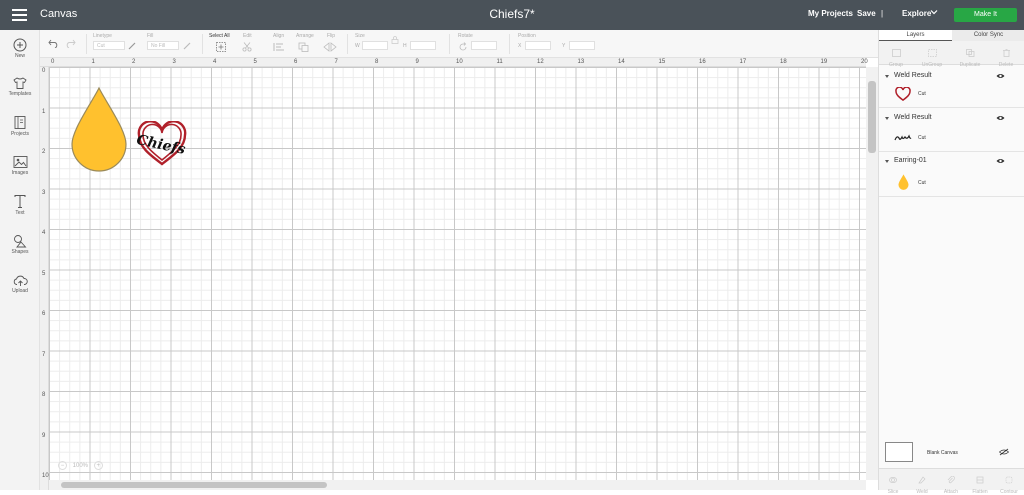 This screenshot has height=495, width=1024. Describe the element at coordinates (459, 62) in the screenshot. I see `ruler-top-number: 10` at that location.